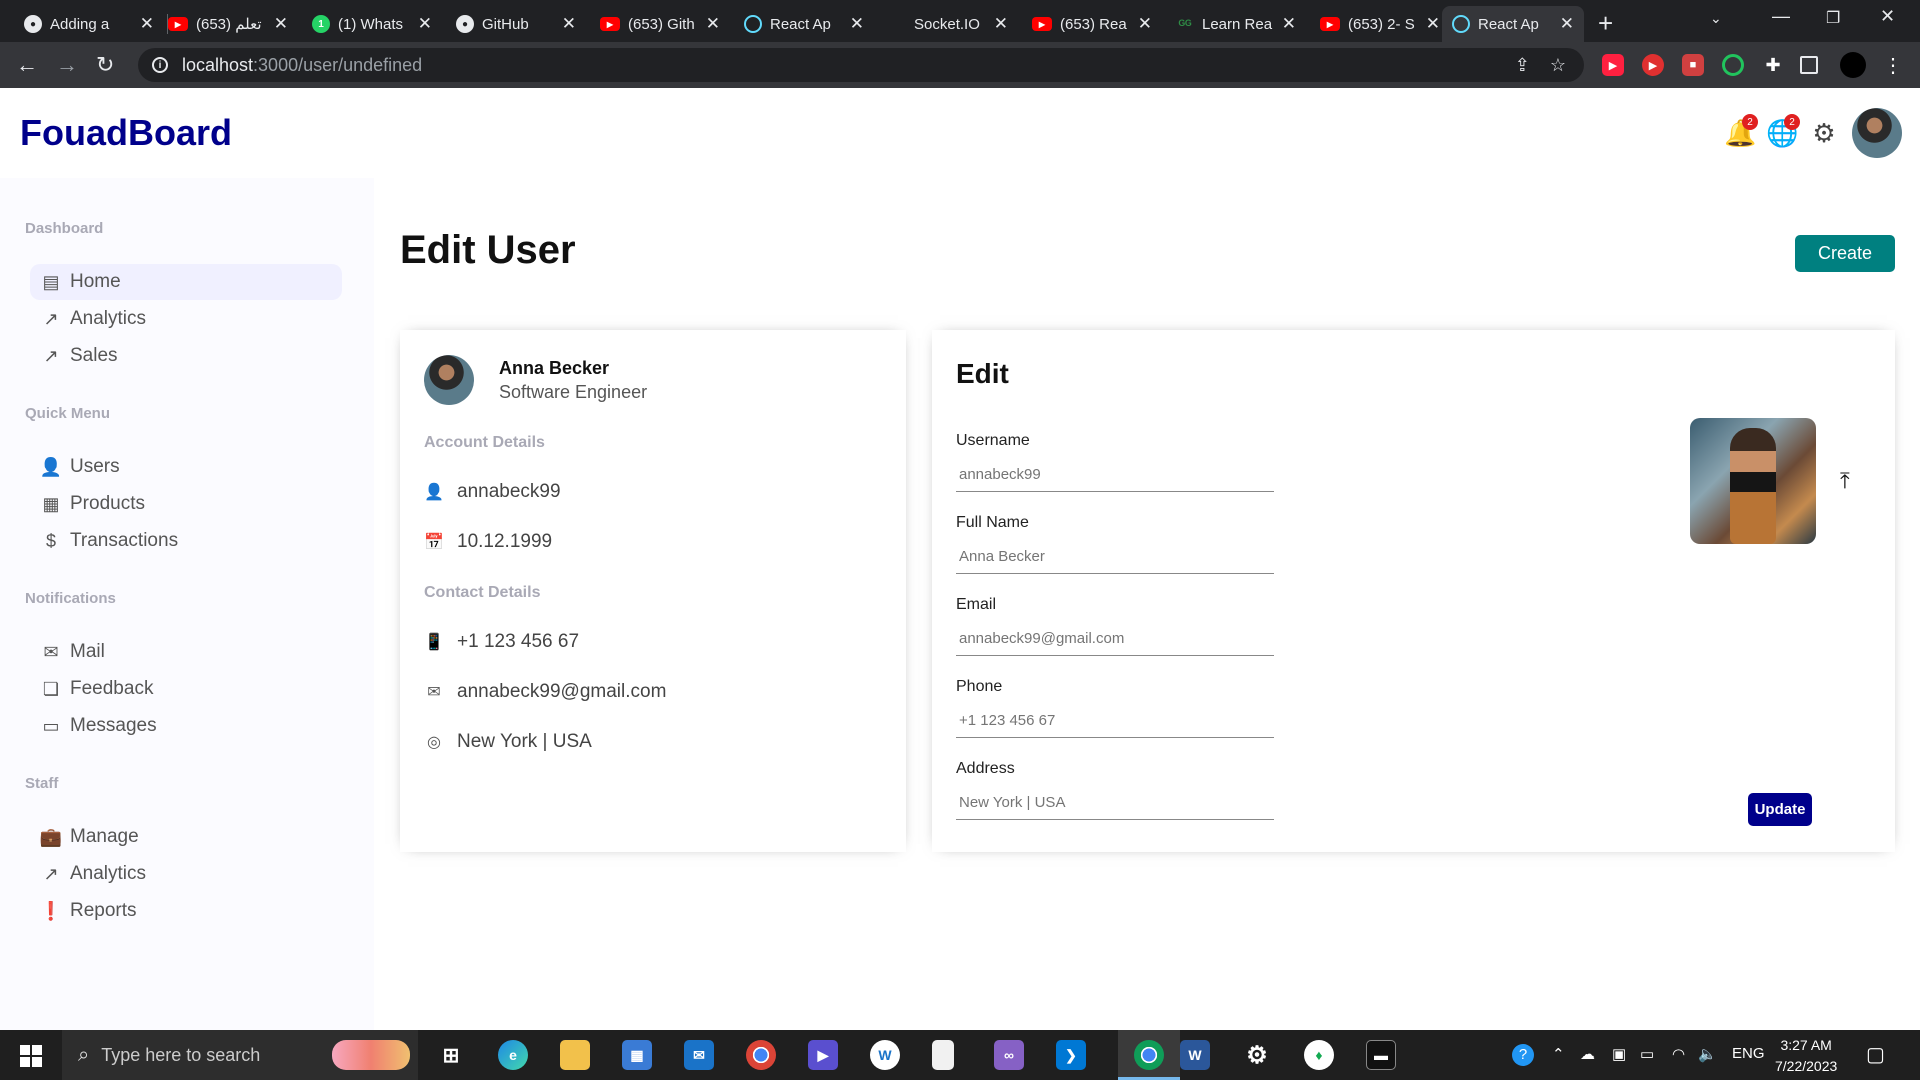 This screenshot has width=1920, height=1080. Describe the element at coordinates (1558, 1054) in the screenshot. I see `chevron-up-icon: ⌃` at that location.